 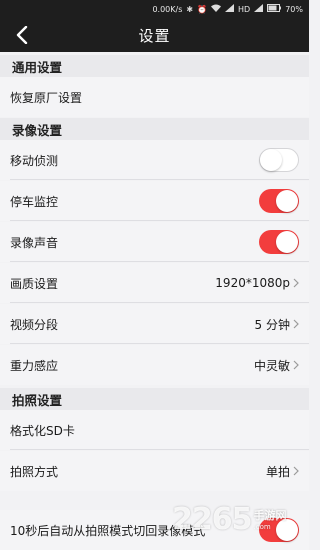 What do you see at coordinates (154, 160) in the screenshot?
I see `row-motion-detect: 移动侦测` at bounding box center [154, 160].